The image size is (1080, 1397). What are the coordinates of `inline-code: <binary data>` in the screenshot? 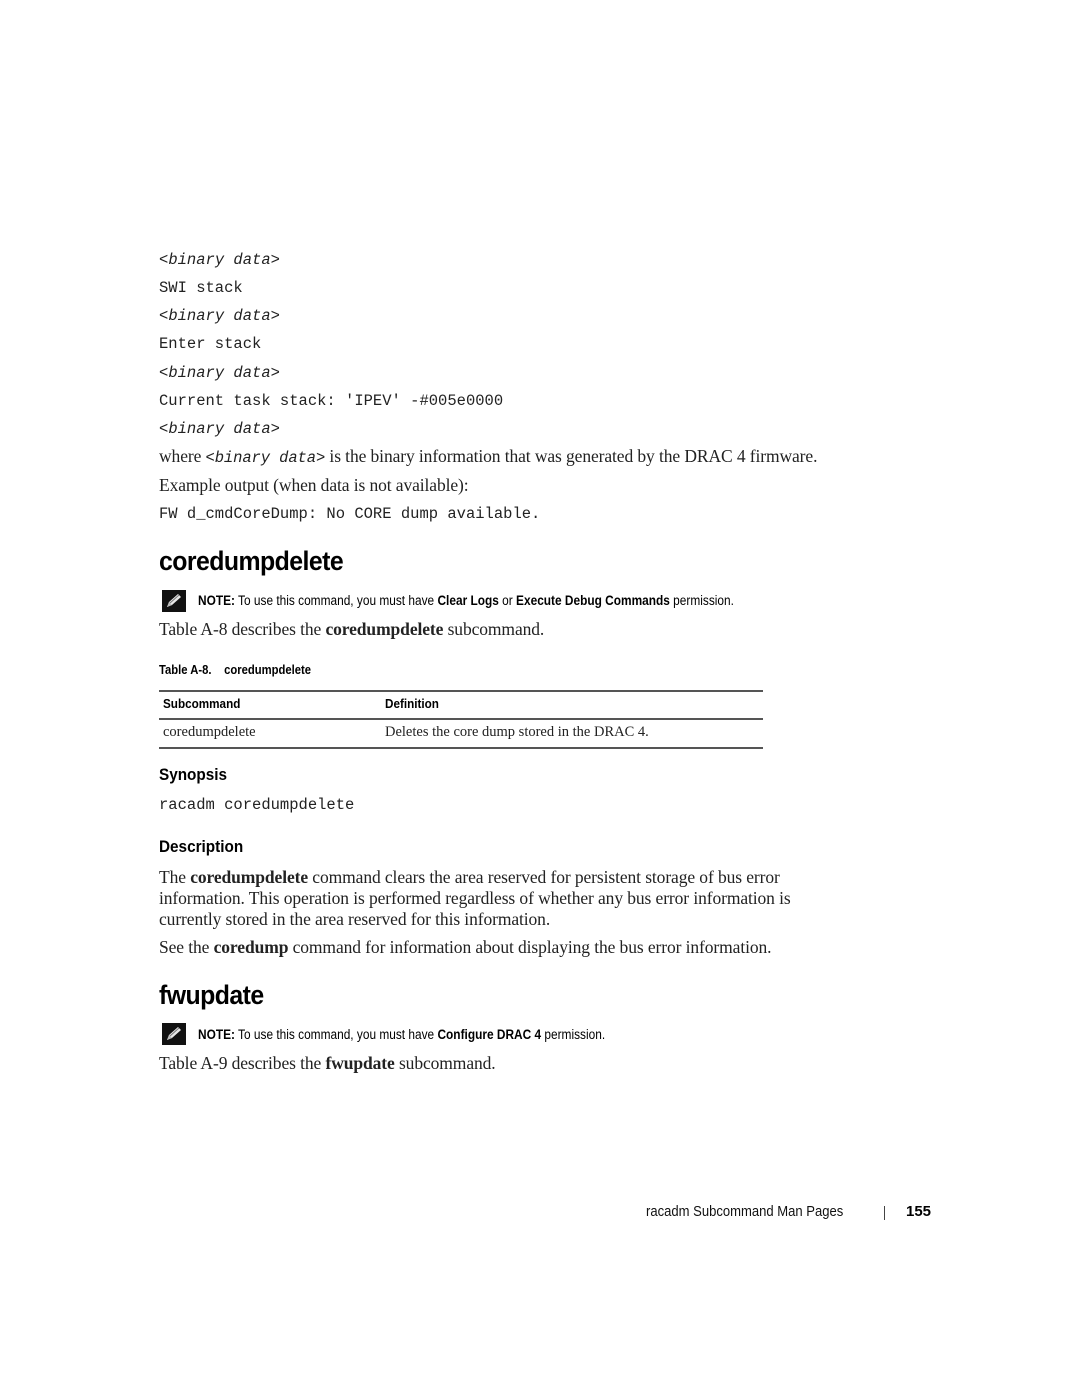 It's located at (266, 458).